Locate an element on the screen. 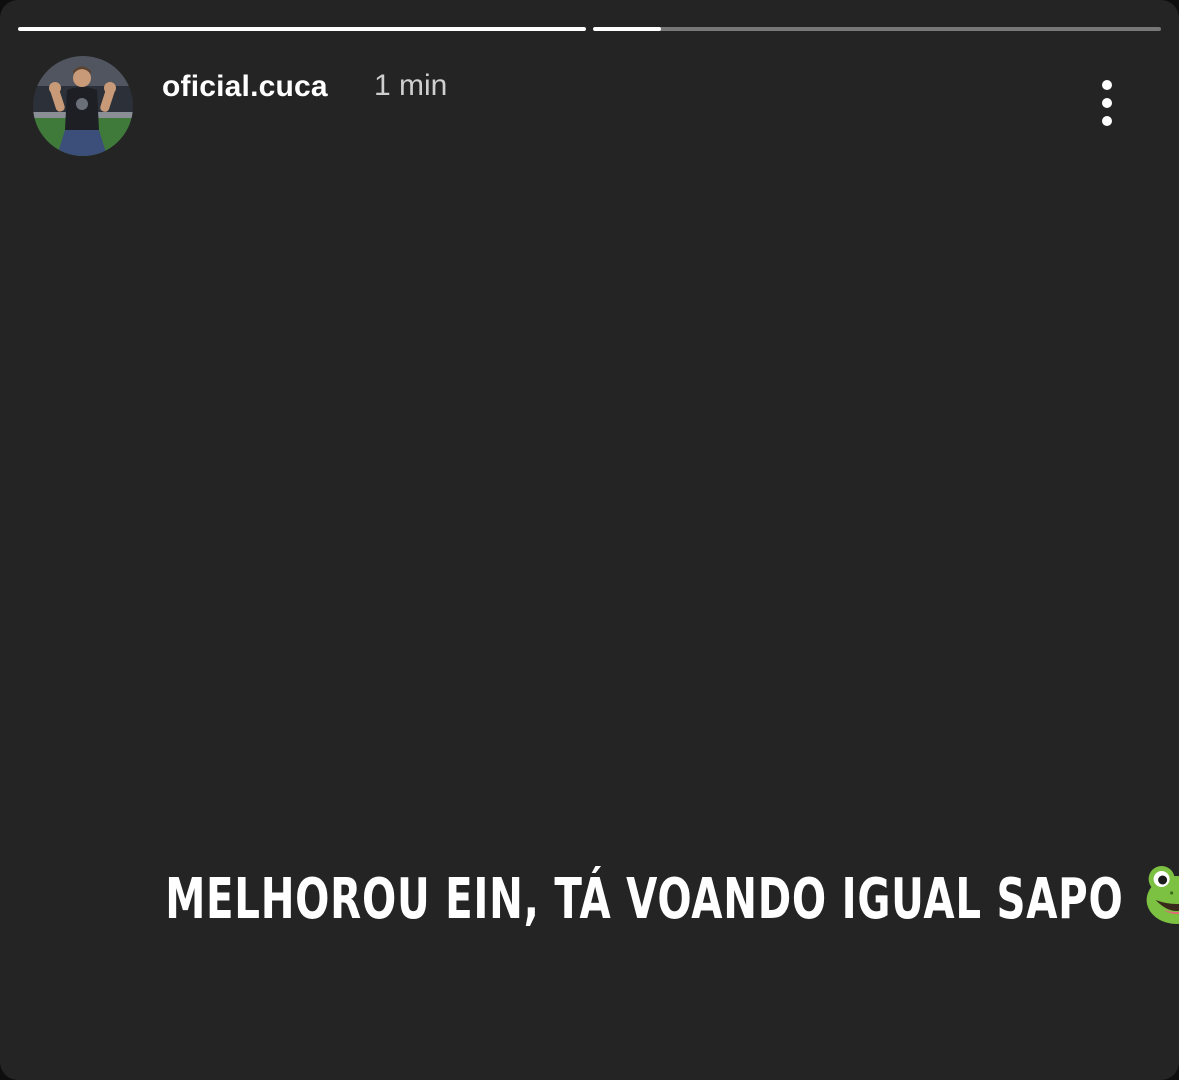 The height and width of the screenshot is (1080, 1179). avatar is located at coordinates (83, 106).